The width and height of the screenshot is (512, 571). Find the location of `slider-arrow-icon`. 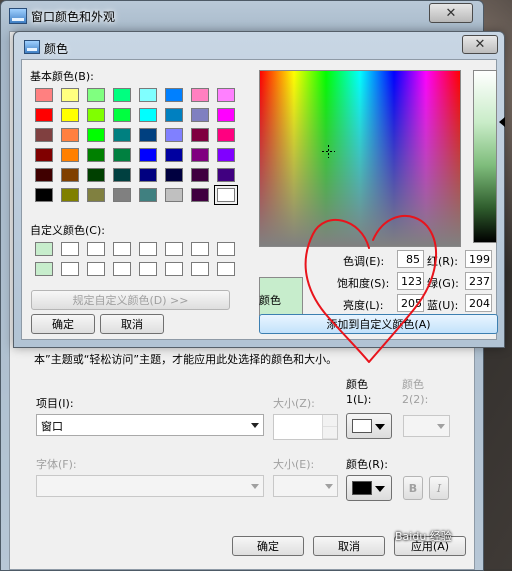

slider-arrow-icon is located at coordinates (502, 122).